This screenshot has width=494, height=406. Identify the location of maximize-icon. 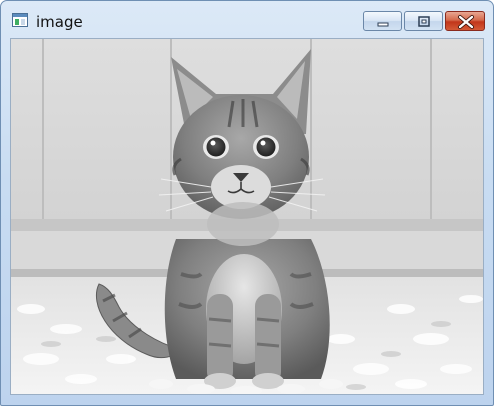
(424, 21).